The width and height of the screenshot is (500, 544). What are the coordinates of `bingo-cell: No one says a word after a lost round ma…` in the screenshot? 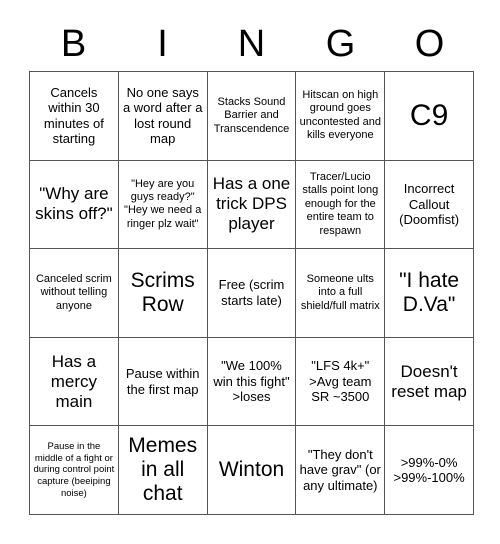 It's located at (163, 116).